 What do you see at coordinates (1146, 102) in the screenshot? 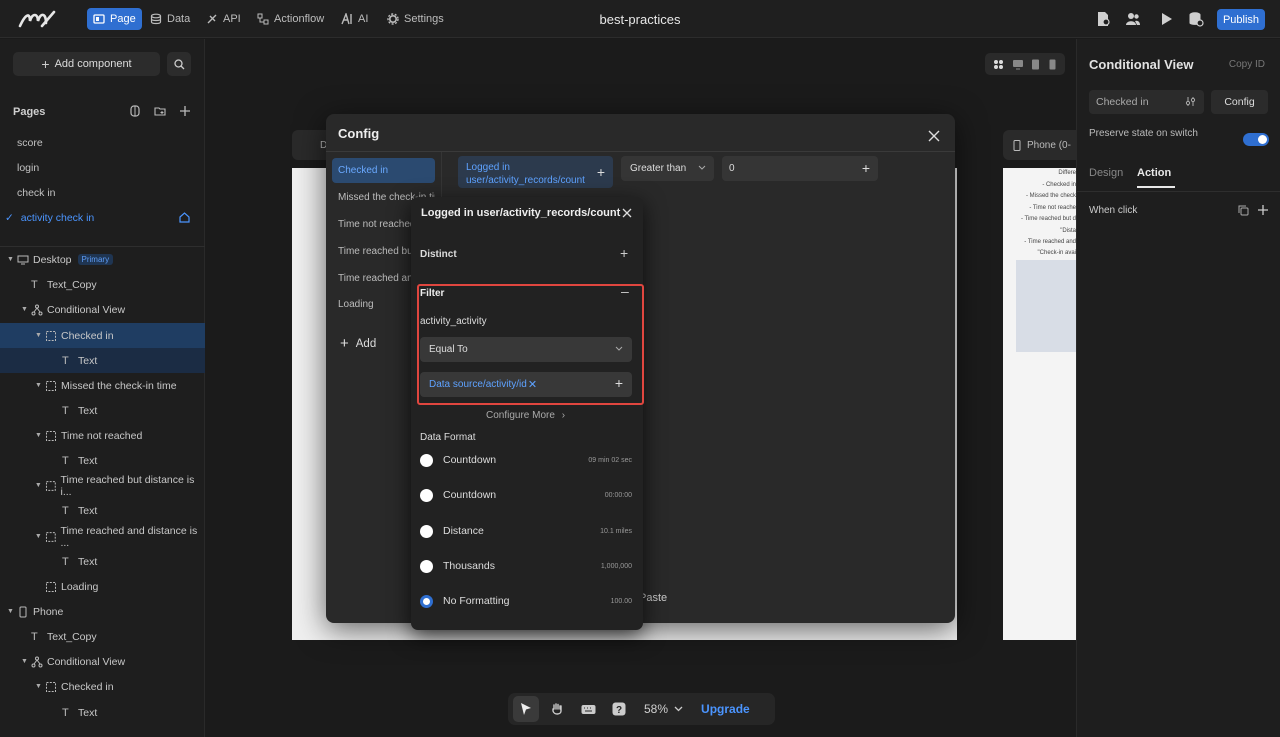
I see `state-select: Checked in` at bounding box center [1146, 102].